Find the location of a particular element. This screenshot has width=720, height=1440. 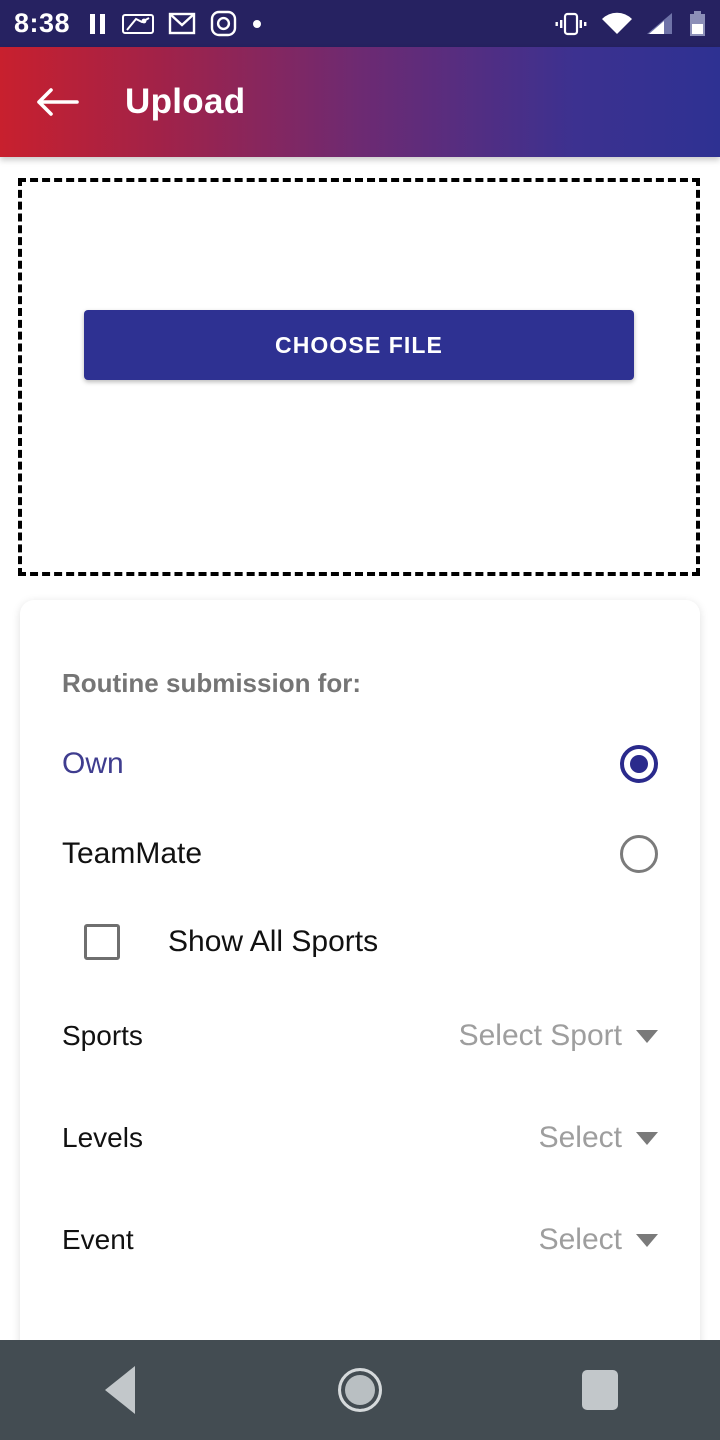

field-value-levels: Select is located at coordinates (580, 1137).